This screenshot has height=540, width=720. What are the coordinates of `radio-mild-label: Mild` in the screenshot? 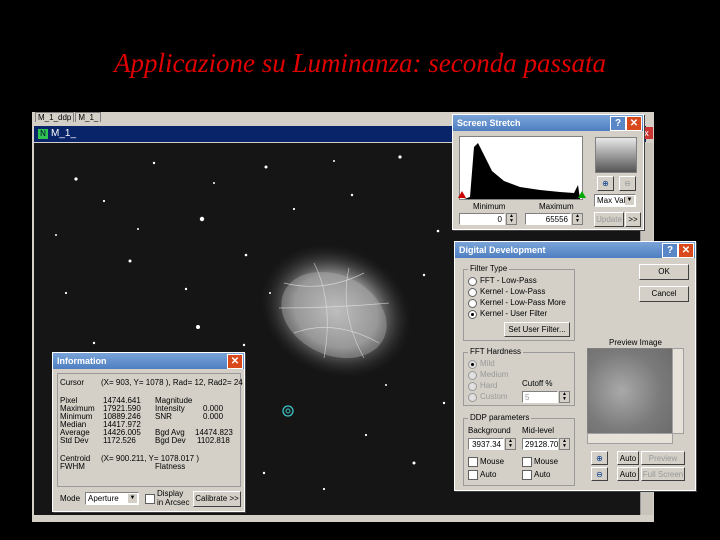 It's located at (487, 363).